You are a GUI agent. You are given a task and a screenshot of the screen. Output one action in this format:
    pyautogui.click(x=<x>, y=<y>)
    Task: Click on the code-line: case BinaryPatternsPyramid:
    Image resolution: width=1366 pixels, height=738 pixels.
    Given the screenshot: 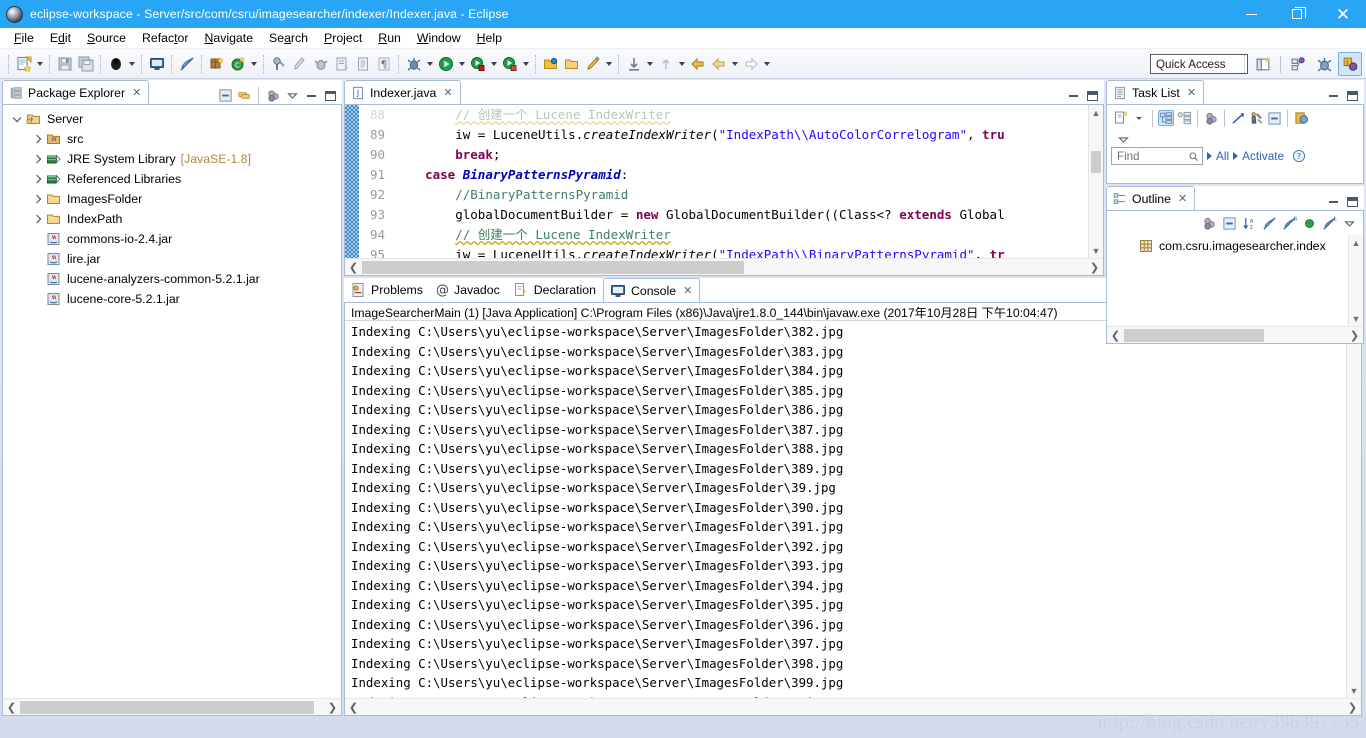 What is the action you would take?
    pyautogui.click(x=749, y=175)
    